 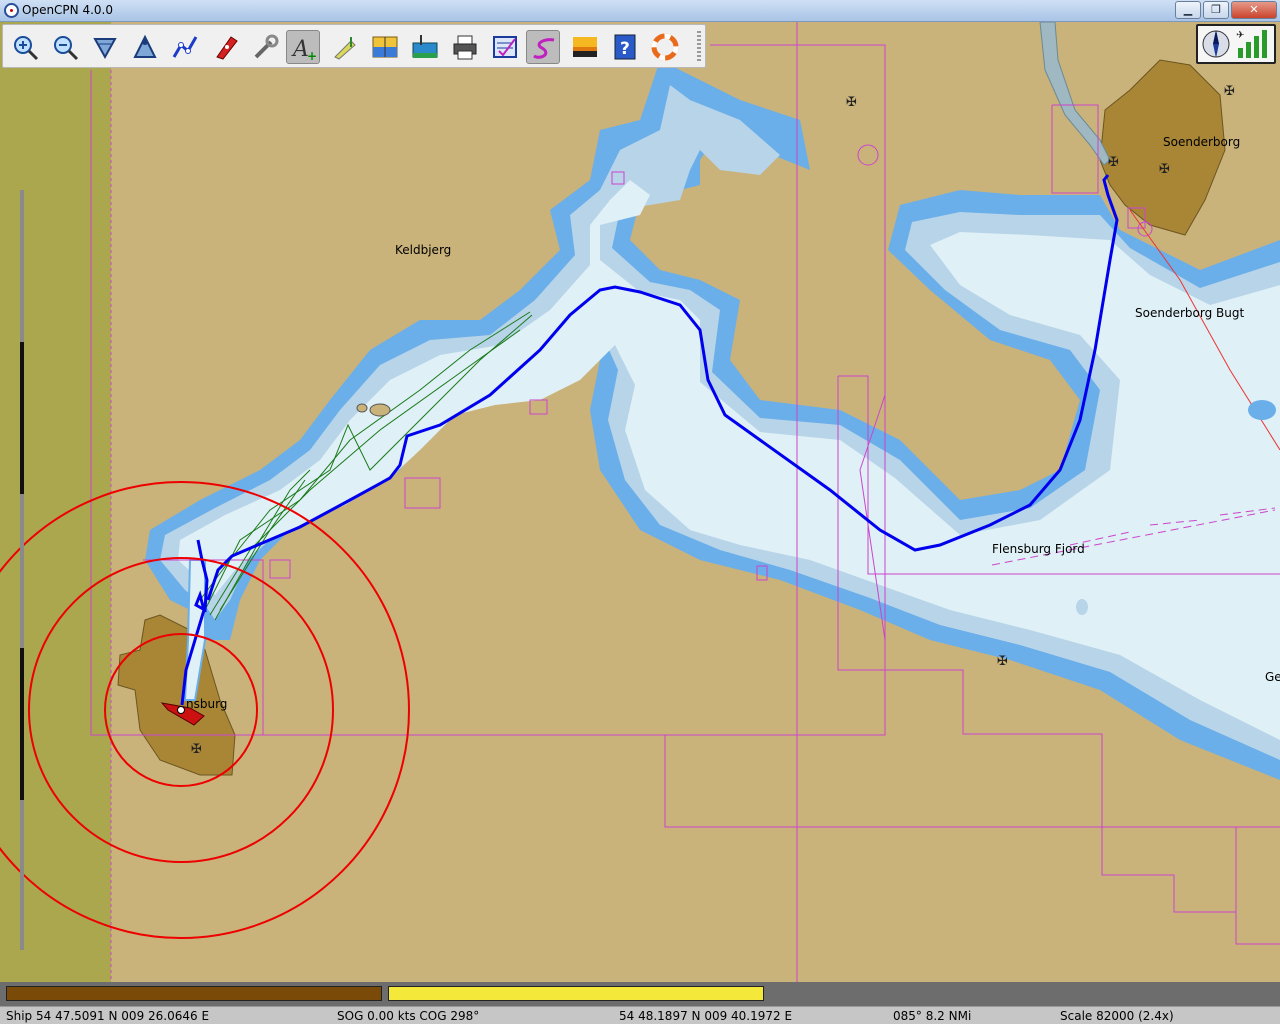 I want to click on label-soenderborg-bugt: Soenderborg Bugt, so click(x=1190, y=313).